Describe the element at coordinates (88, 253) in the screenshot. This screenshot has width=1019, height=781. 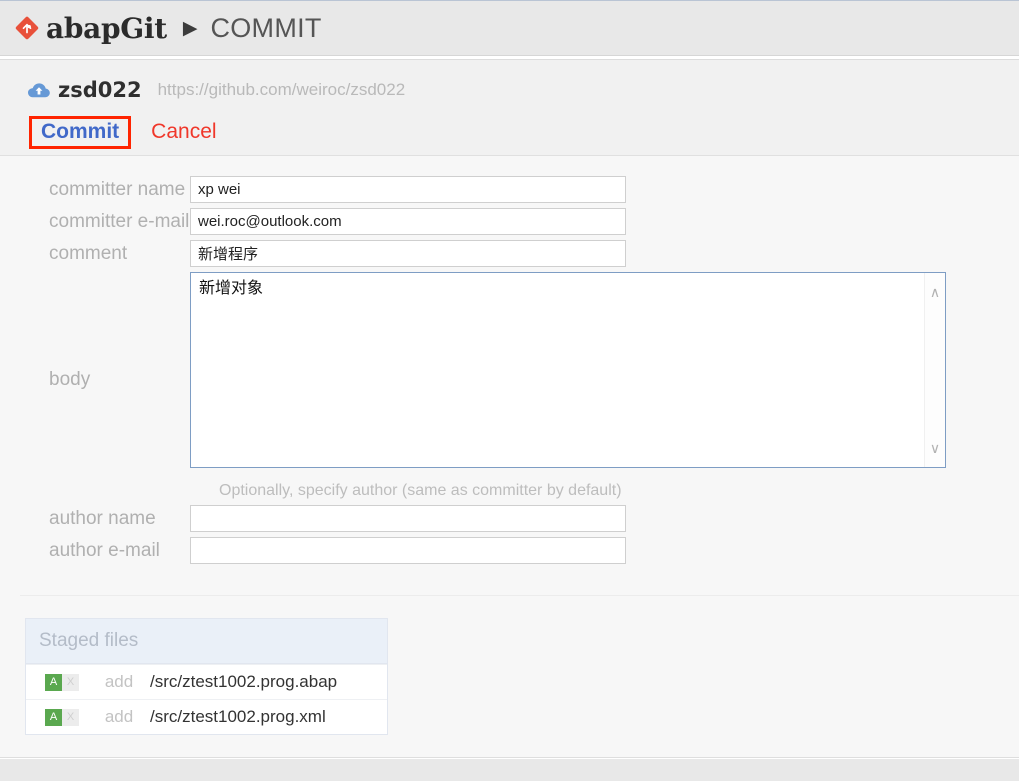
I see `comment-label: comment` at that location.